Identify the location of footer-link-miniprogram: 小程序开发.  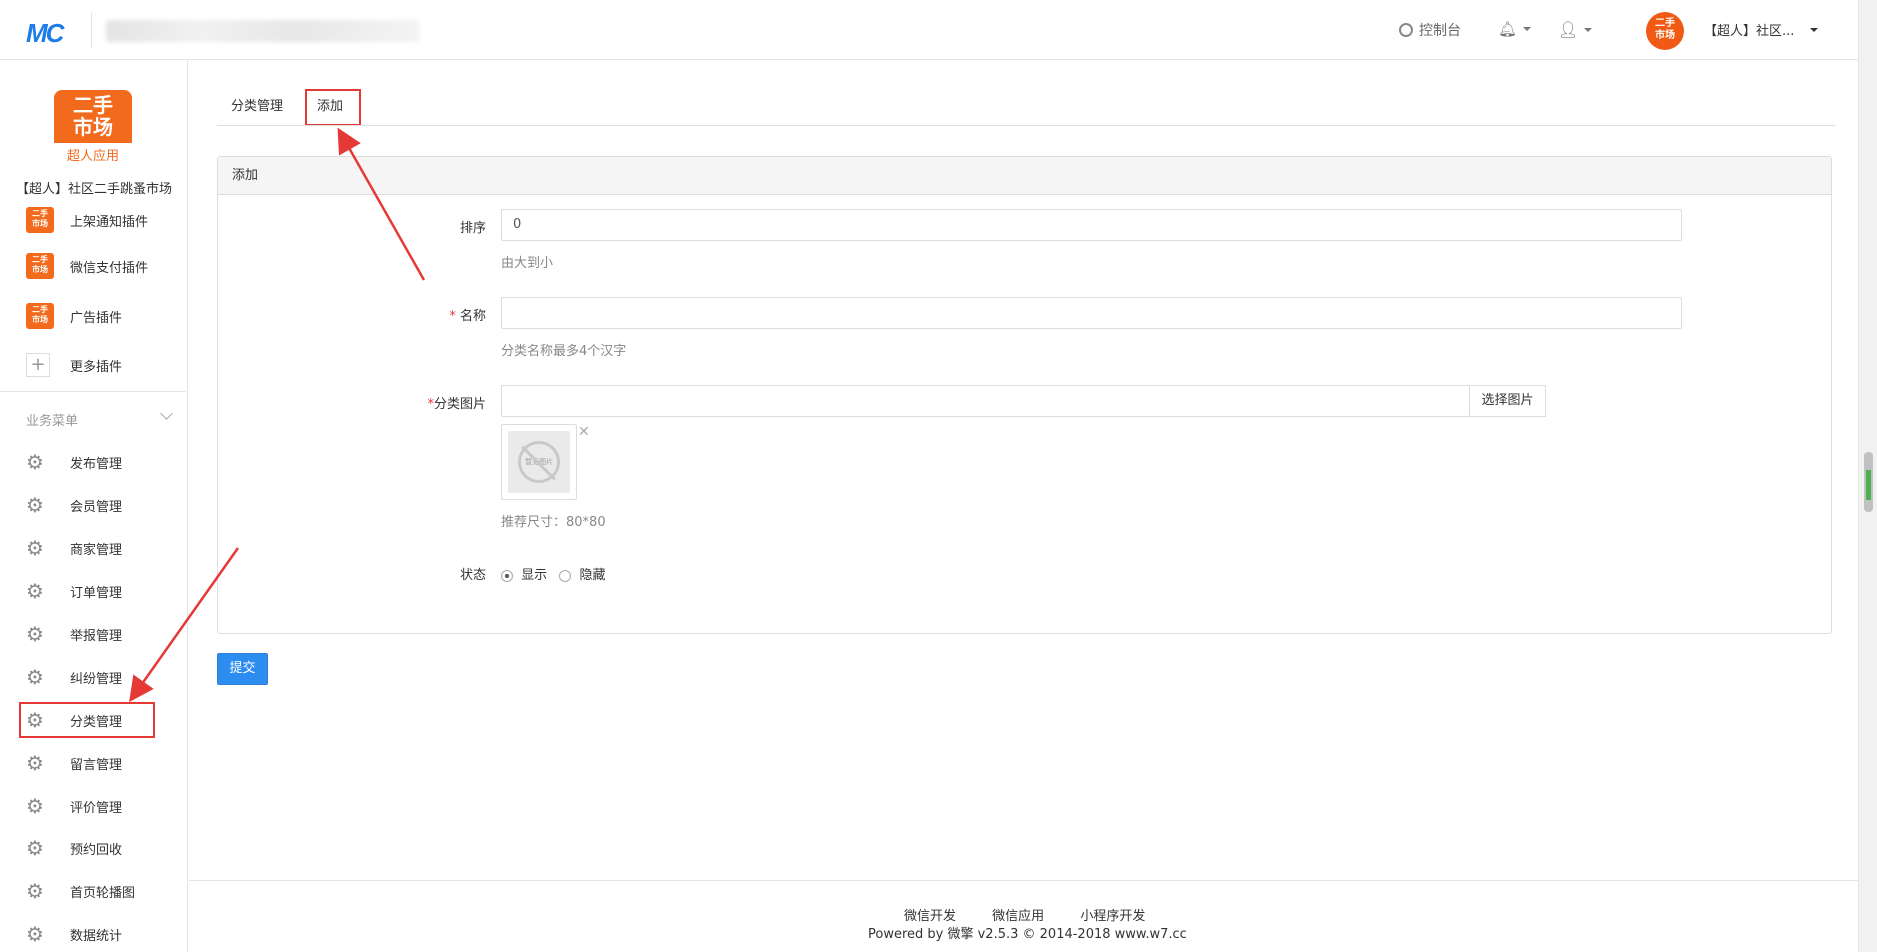
(1112, 916).